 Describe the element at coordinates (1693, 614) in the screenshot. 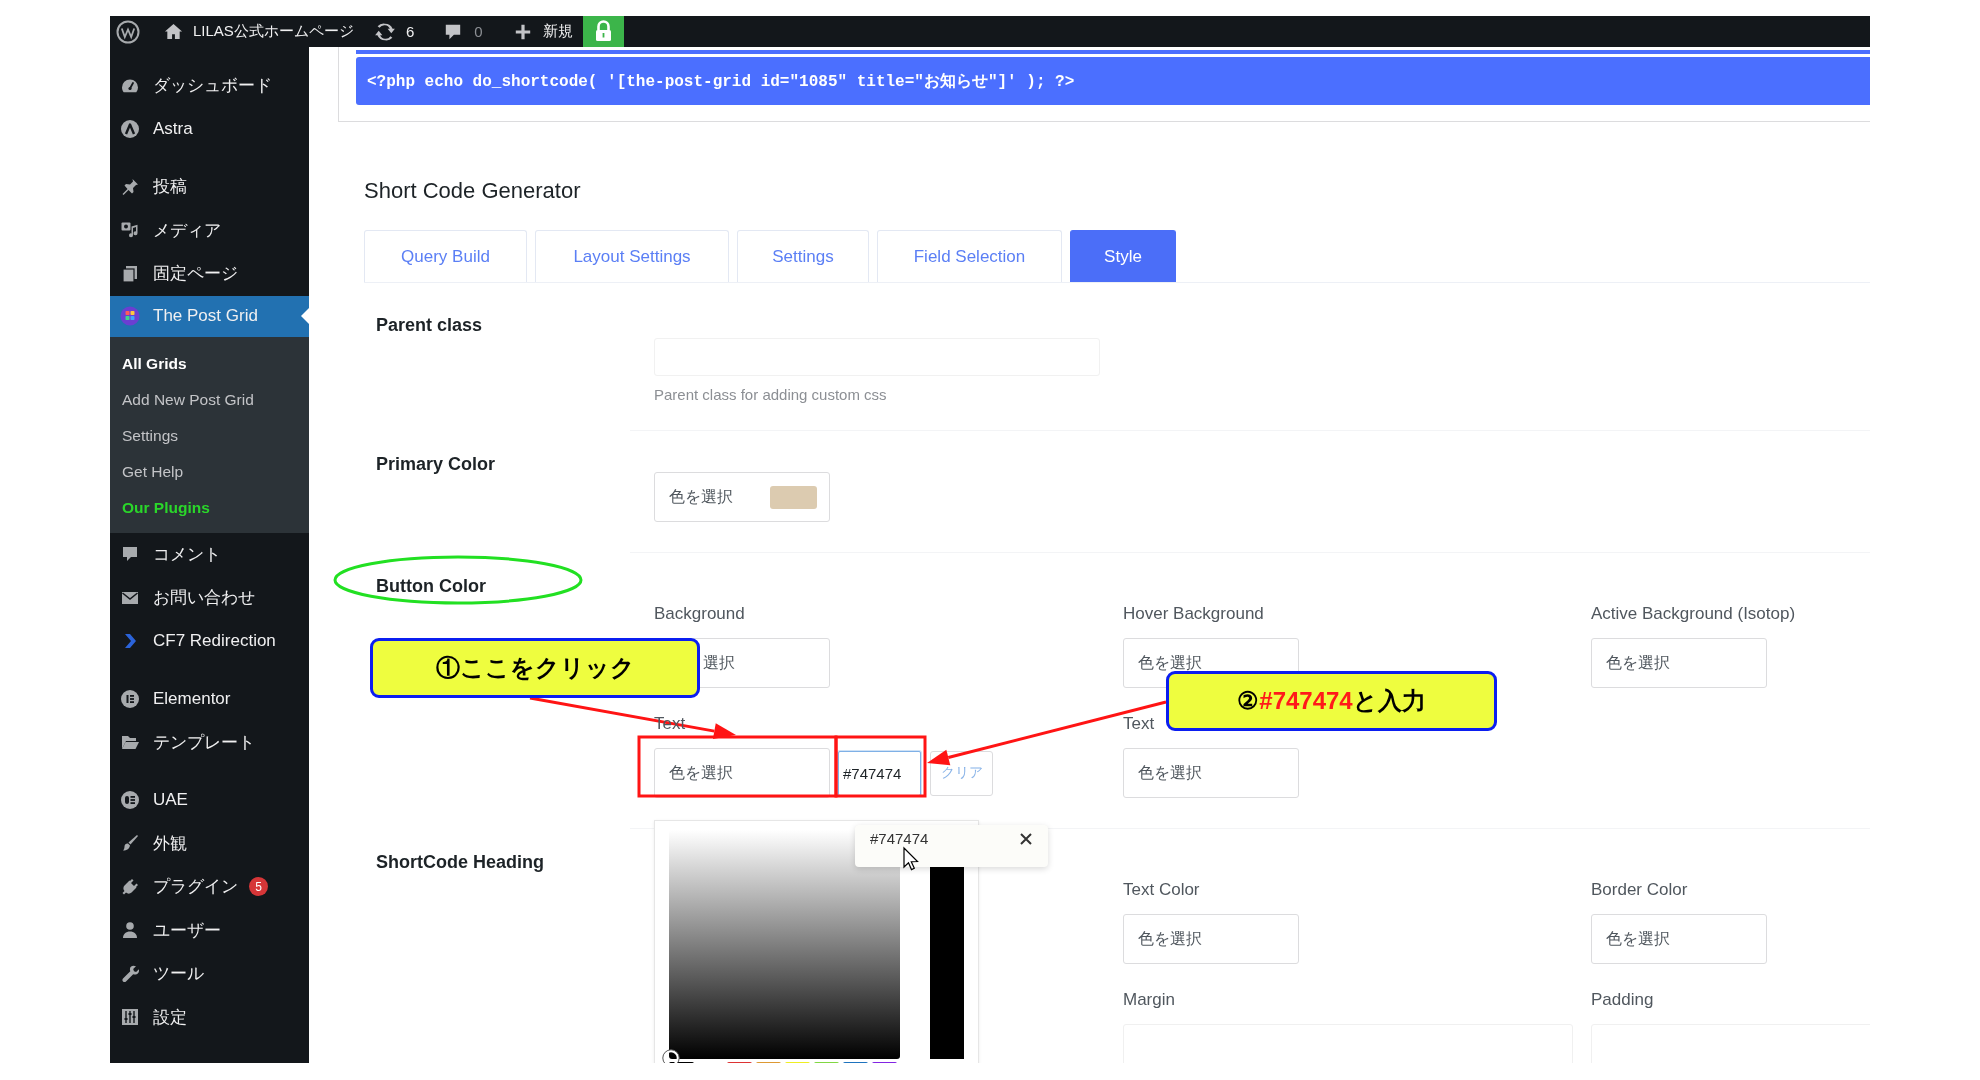

I see `field-label: Active Background (Isotop)` at that location.